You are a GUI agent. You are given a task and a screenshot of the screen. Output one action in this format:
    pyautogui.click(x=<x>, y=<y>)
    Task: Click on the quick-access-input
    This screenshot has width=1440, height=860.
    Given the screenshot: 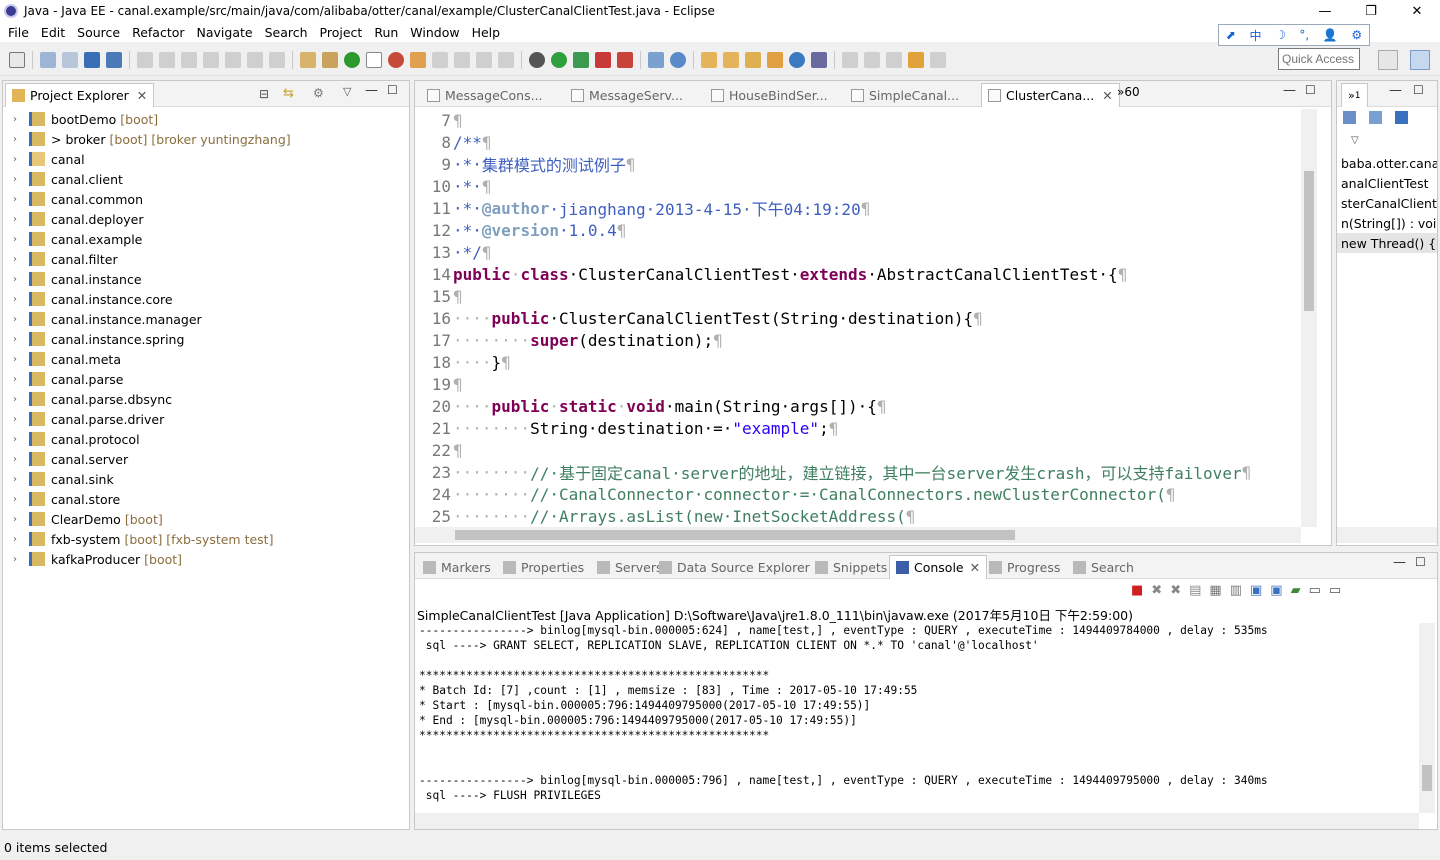 What is the action you would take?
    pyautogui.click(x=1319, y=59)
    